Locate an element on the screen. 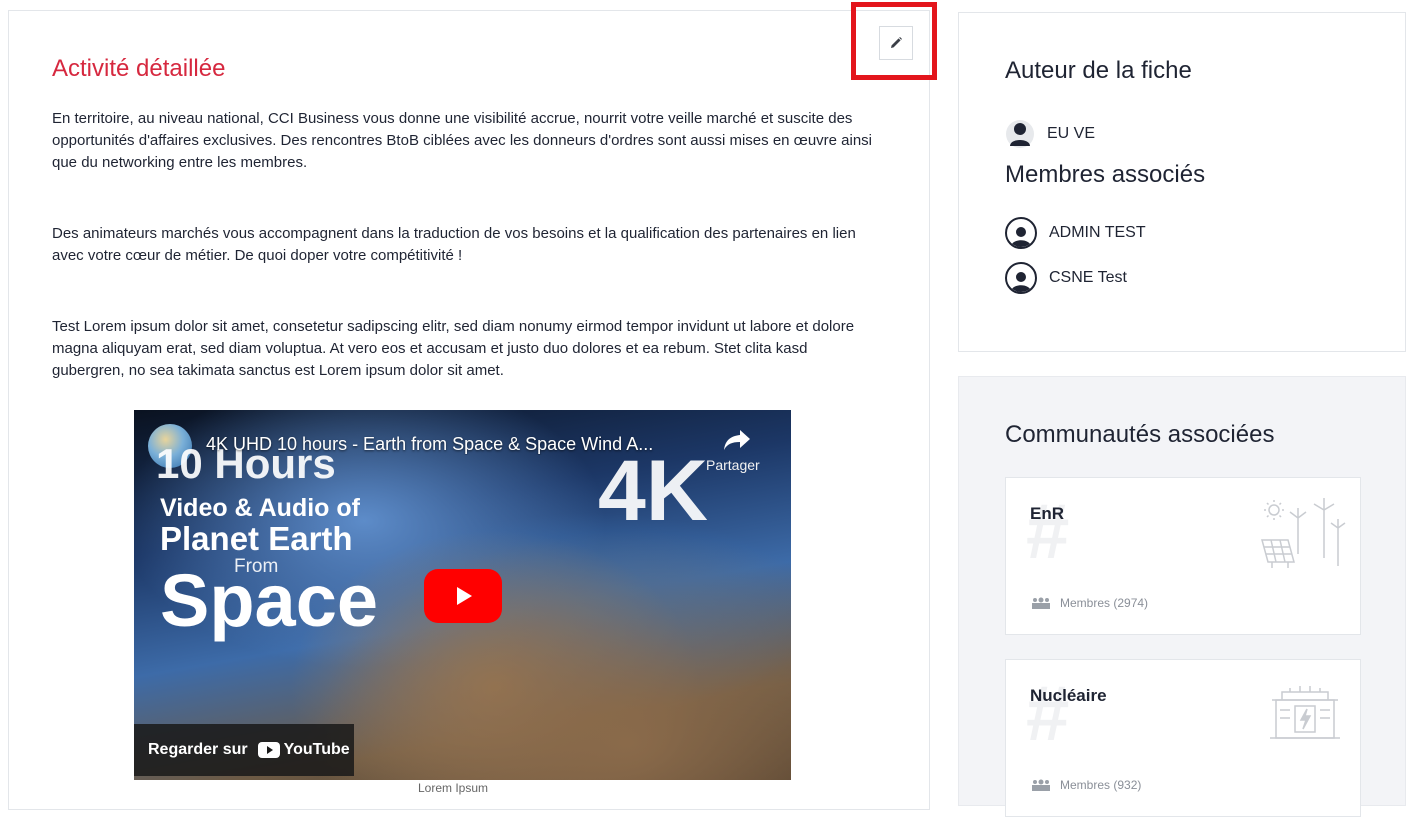  community-members-count: Membres (932) is located at coordinates (1101, 785).